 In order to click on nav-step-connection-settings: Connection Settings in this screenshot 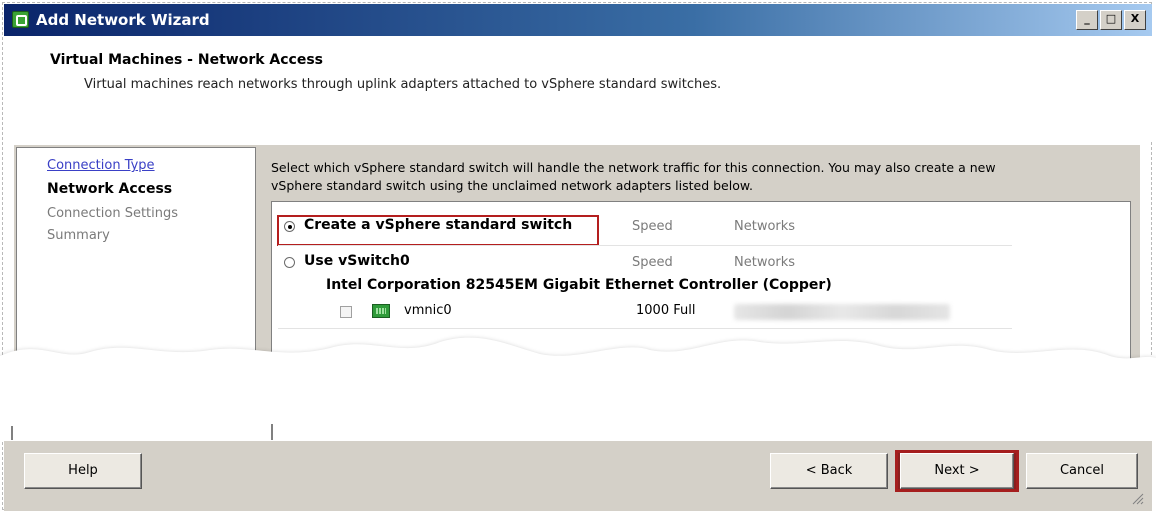, I will do `click(113, 213)`.